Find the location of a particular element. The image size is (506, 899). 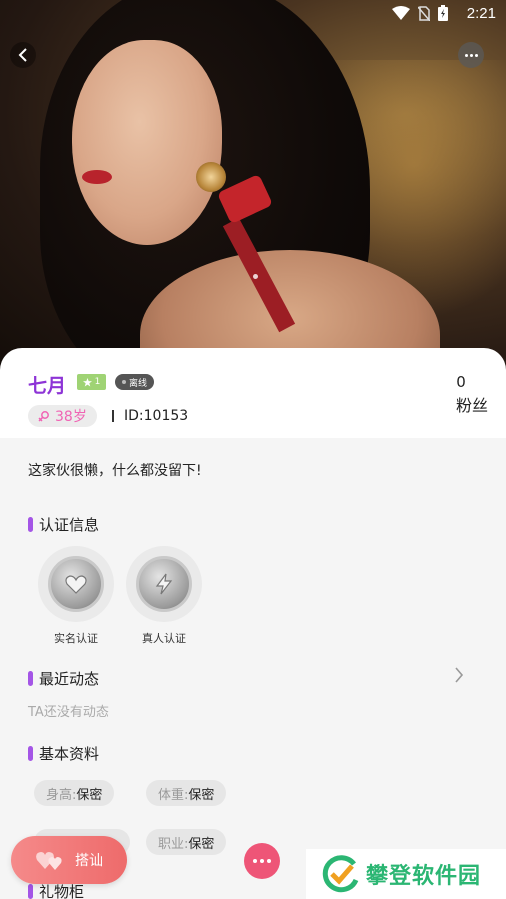

level-value: 1 is located at coordinates (97, 382).